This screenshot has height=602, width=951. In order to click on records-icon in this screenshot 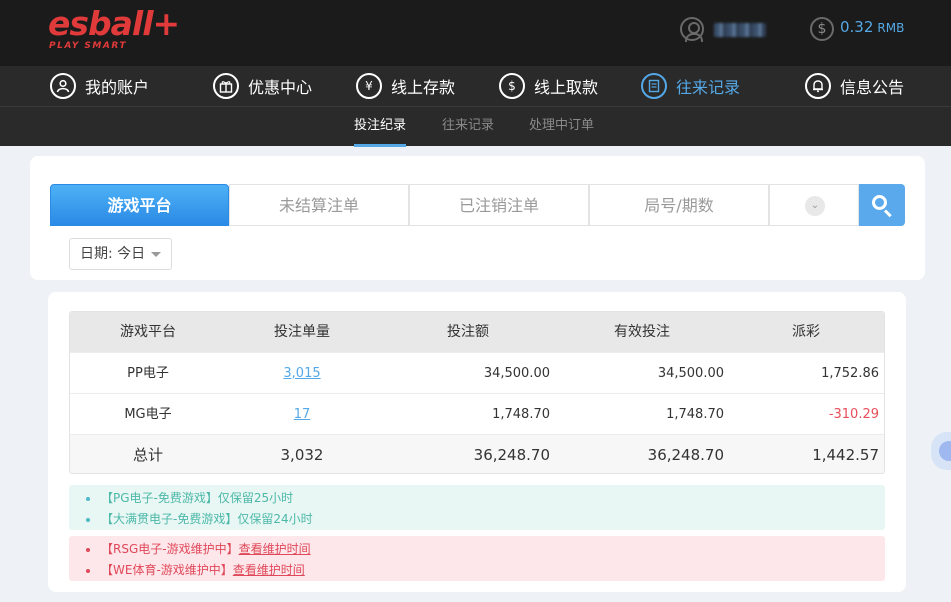, I will do `click(654, 86)`.